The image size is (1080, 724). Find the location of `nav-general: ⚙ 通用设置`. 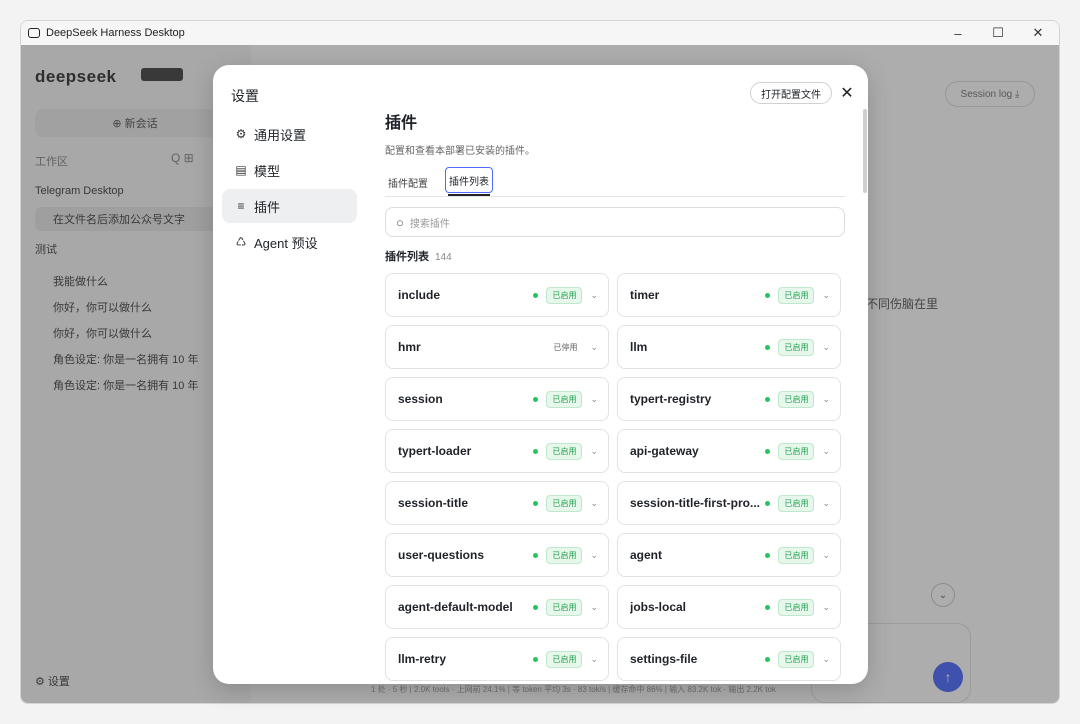

nav-general: ⚙ 通用设置 is located at coordinates (289, 134).